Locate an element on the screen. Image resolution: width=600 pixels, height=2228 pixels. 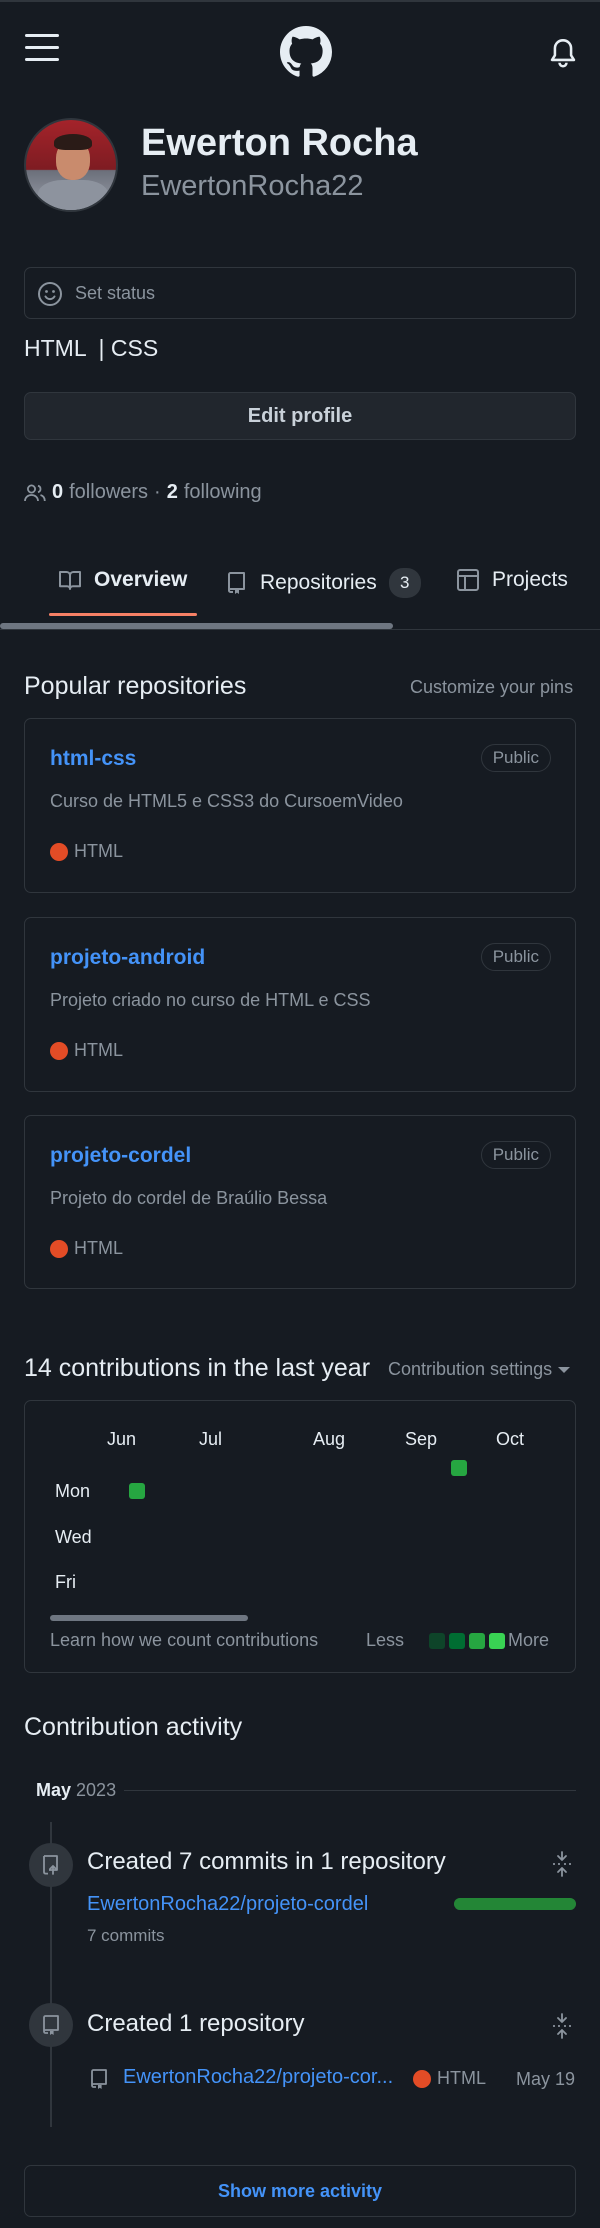
follow-stats: 0 followers · 2 following is located at coordinates (143, 492).